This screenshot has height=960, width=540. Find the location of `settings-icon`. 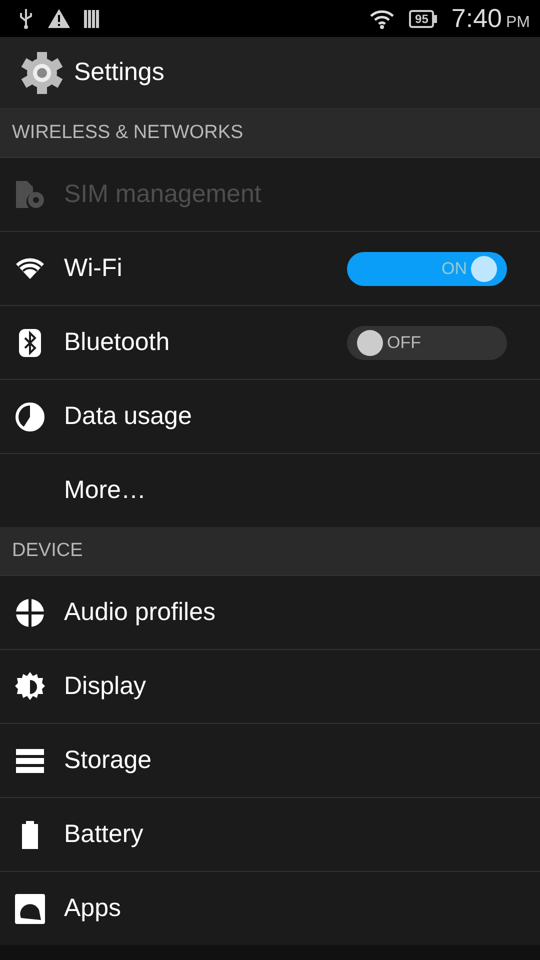

settings-icon is located at coordinates (42, 72).